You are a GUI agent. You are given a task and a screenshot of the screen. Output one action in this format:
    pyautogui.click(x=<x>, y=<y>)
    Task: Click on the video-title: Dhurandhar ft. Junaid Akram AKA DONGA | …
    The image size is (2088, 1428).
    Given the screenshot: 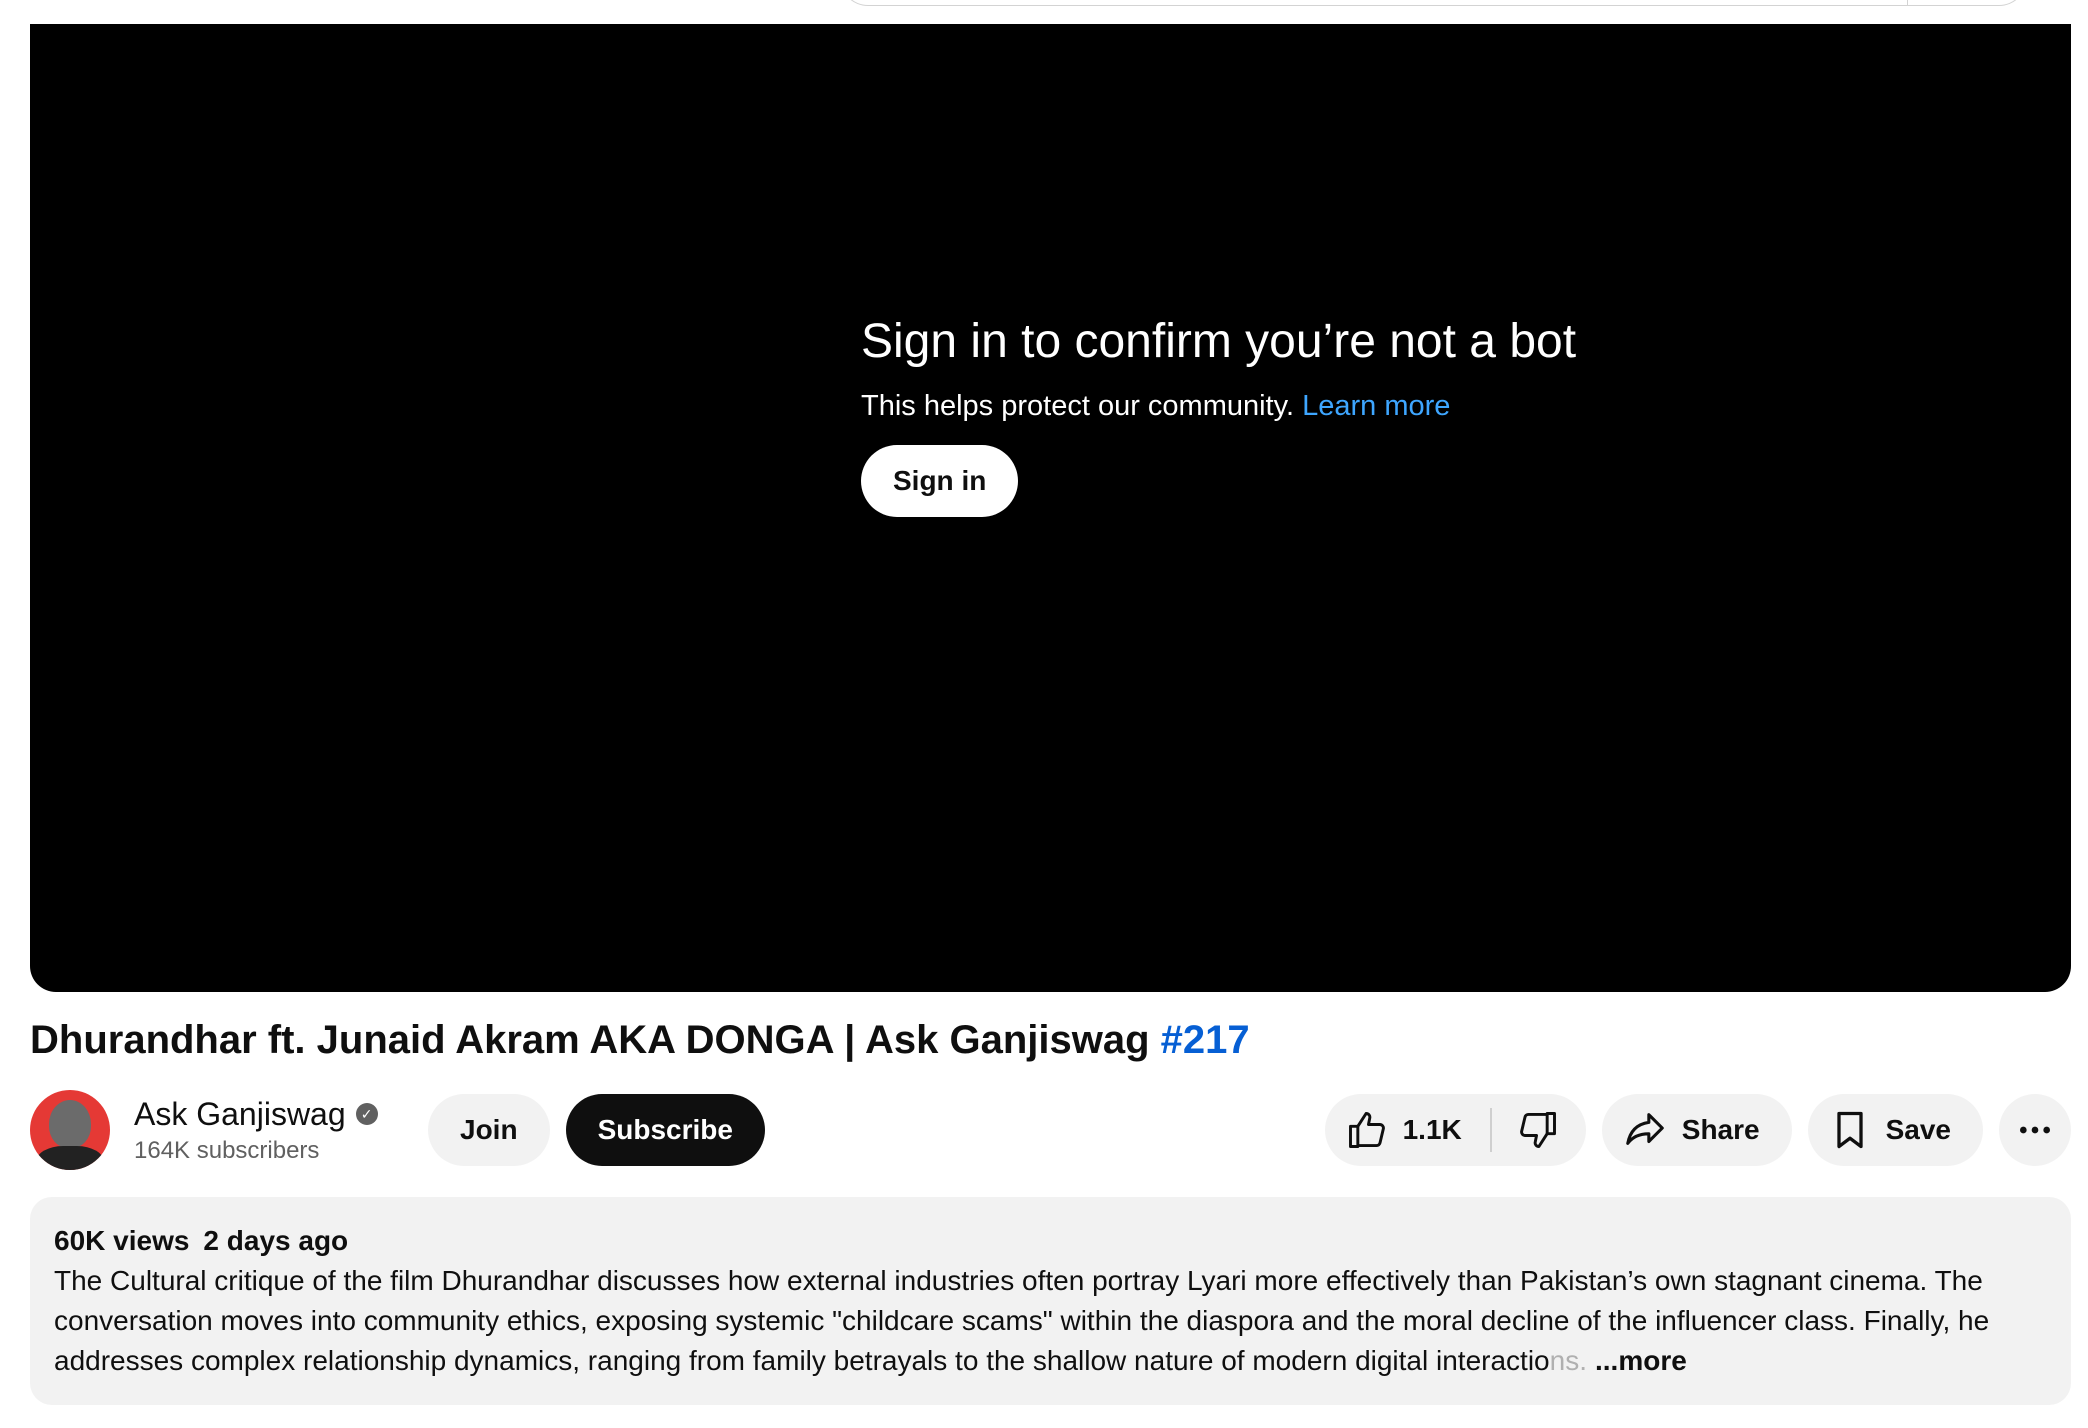 What is the action you would take?
    pyautogui.click(x=640, y=1040)
    